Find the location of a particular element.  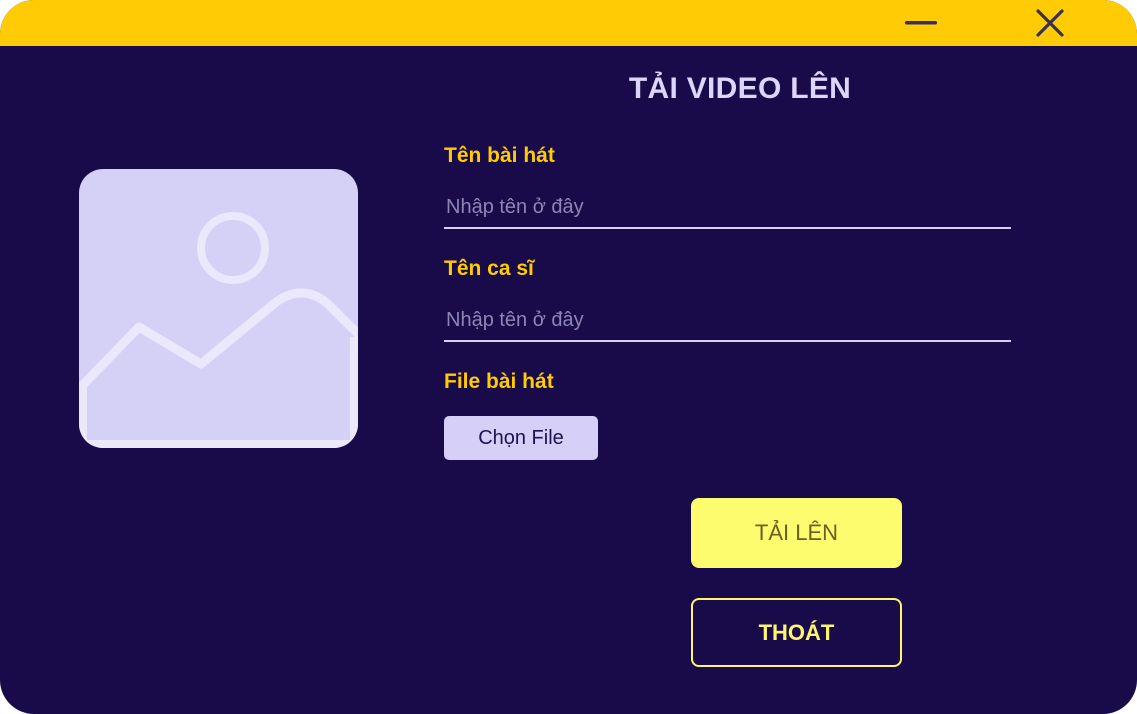

close-icon is located at coordinates (1050, 23).